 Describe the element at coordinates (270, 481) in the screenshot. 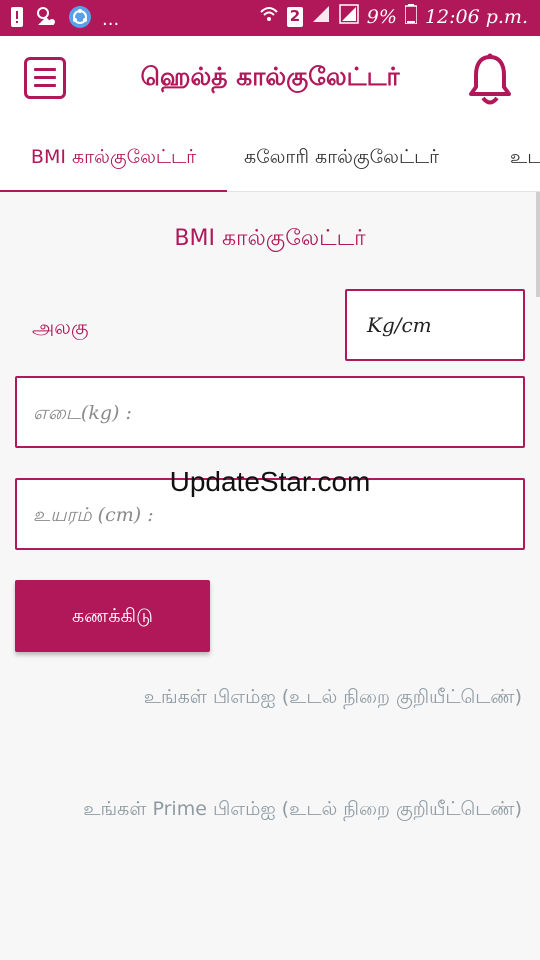

I see `watermark: UpdateStar.com` at that location.